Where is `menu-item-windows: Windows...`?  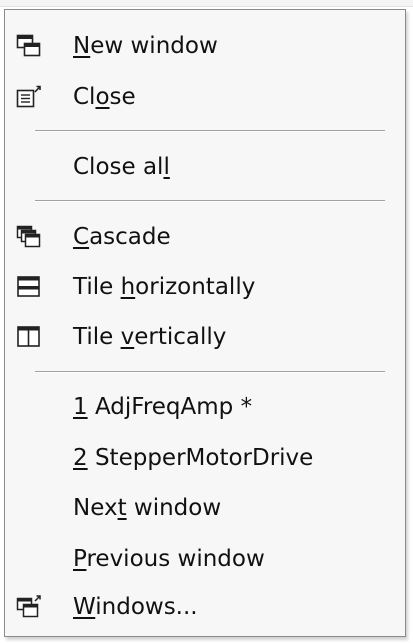 menu-item-windows: Windows... is located at coordinates (205, 607).